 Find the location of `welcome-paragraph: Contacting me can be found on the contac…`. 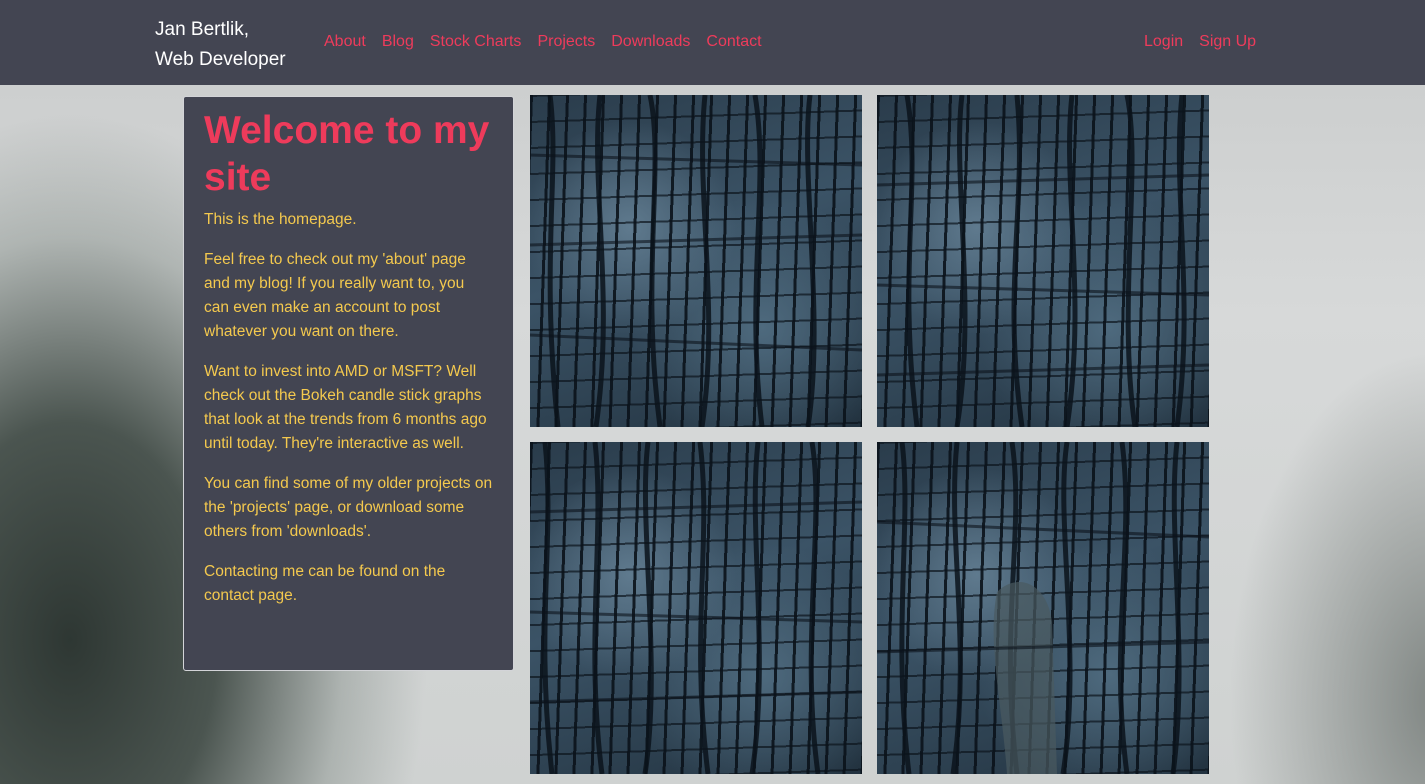

welcome-paragraph: Contacting me can be found on the contac… is located at coordinates (325, 583).